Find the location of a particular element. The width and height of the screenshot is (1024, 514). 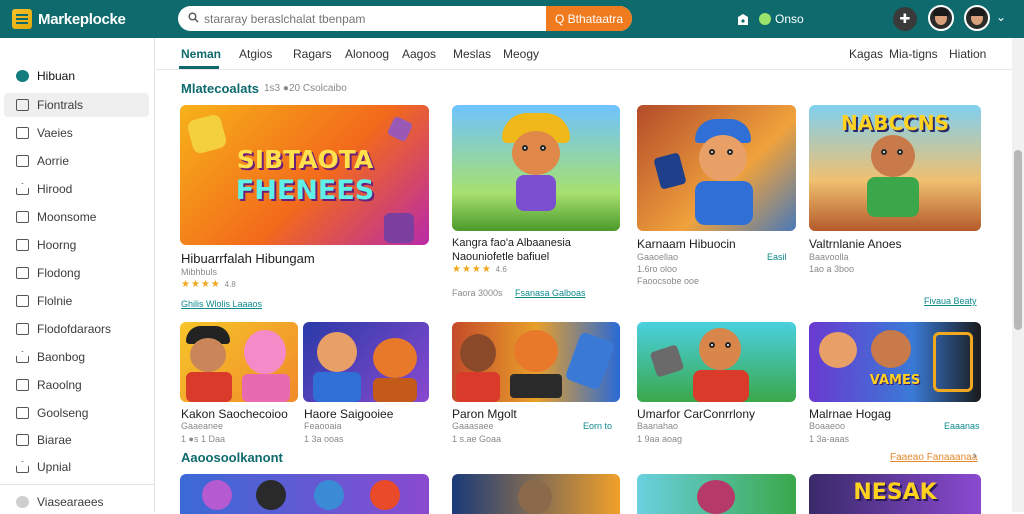

tab-2: Ragars is located at coordinates (312, 54).